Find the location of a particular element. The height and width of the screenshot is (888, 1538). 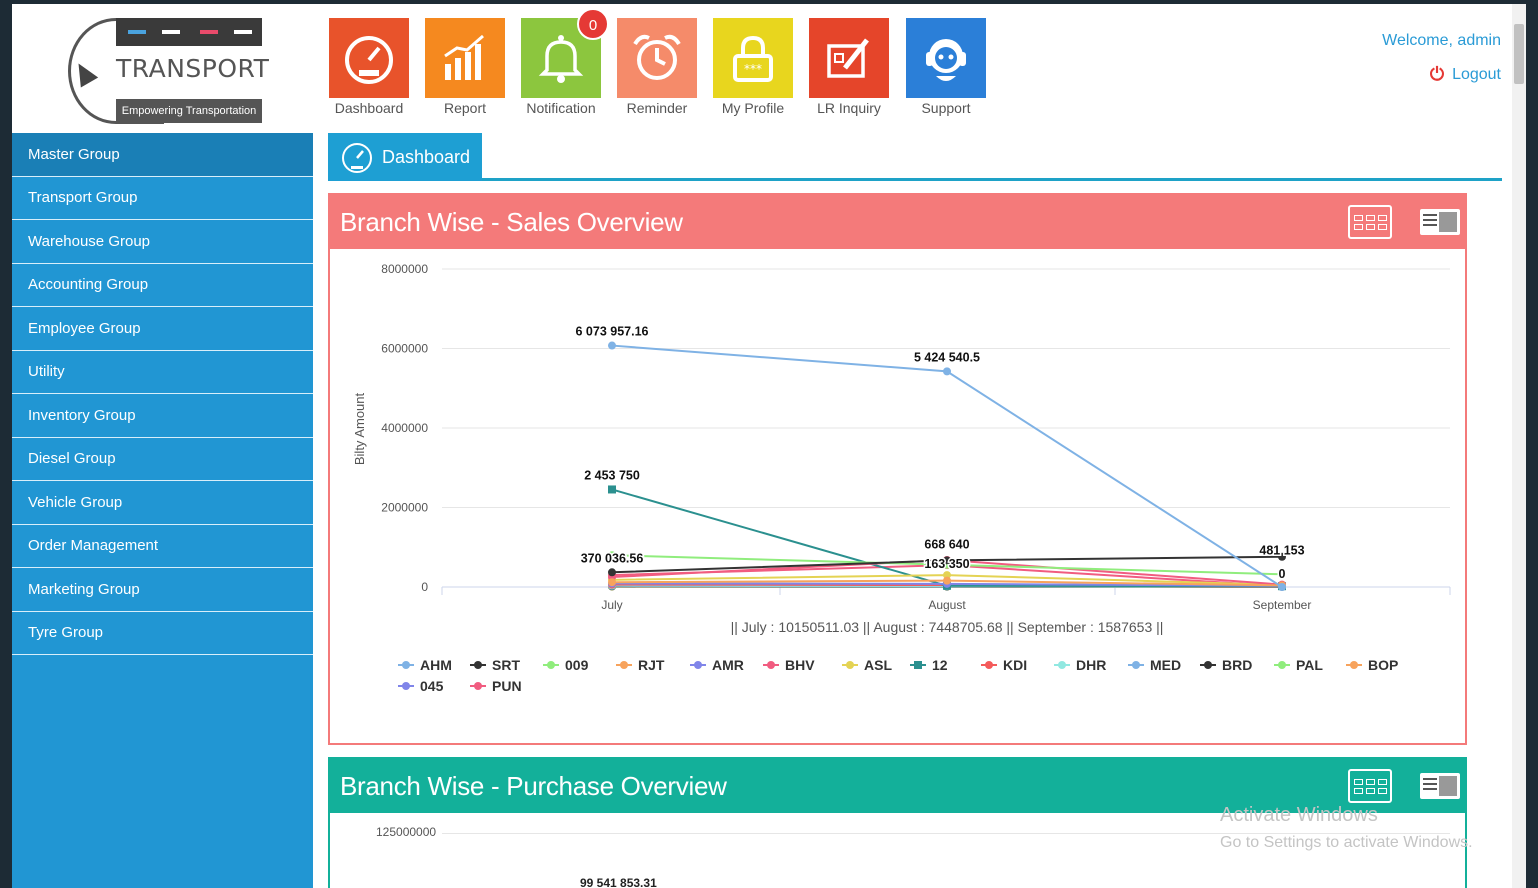

lock-icon: *** is located at coordinates (753, 58).